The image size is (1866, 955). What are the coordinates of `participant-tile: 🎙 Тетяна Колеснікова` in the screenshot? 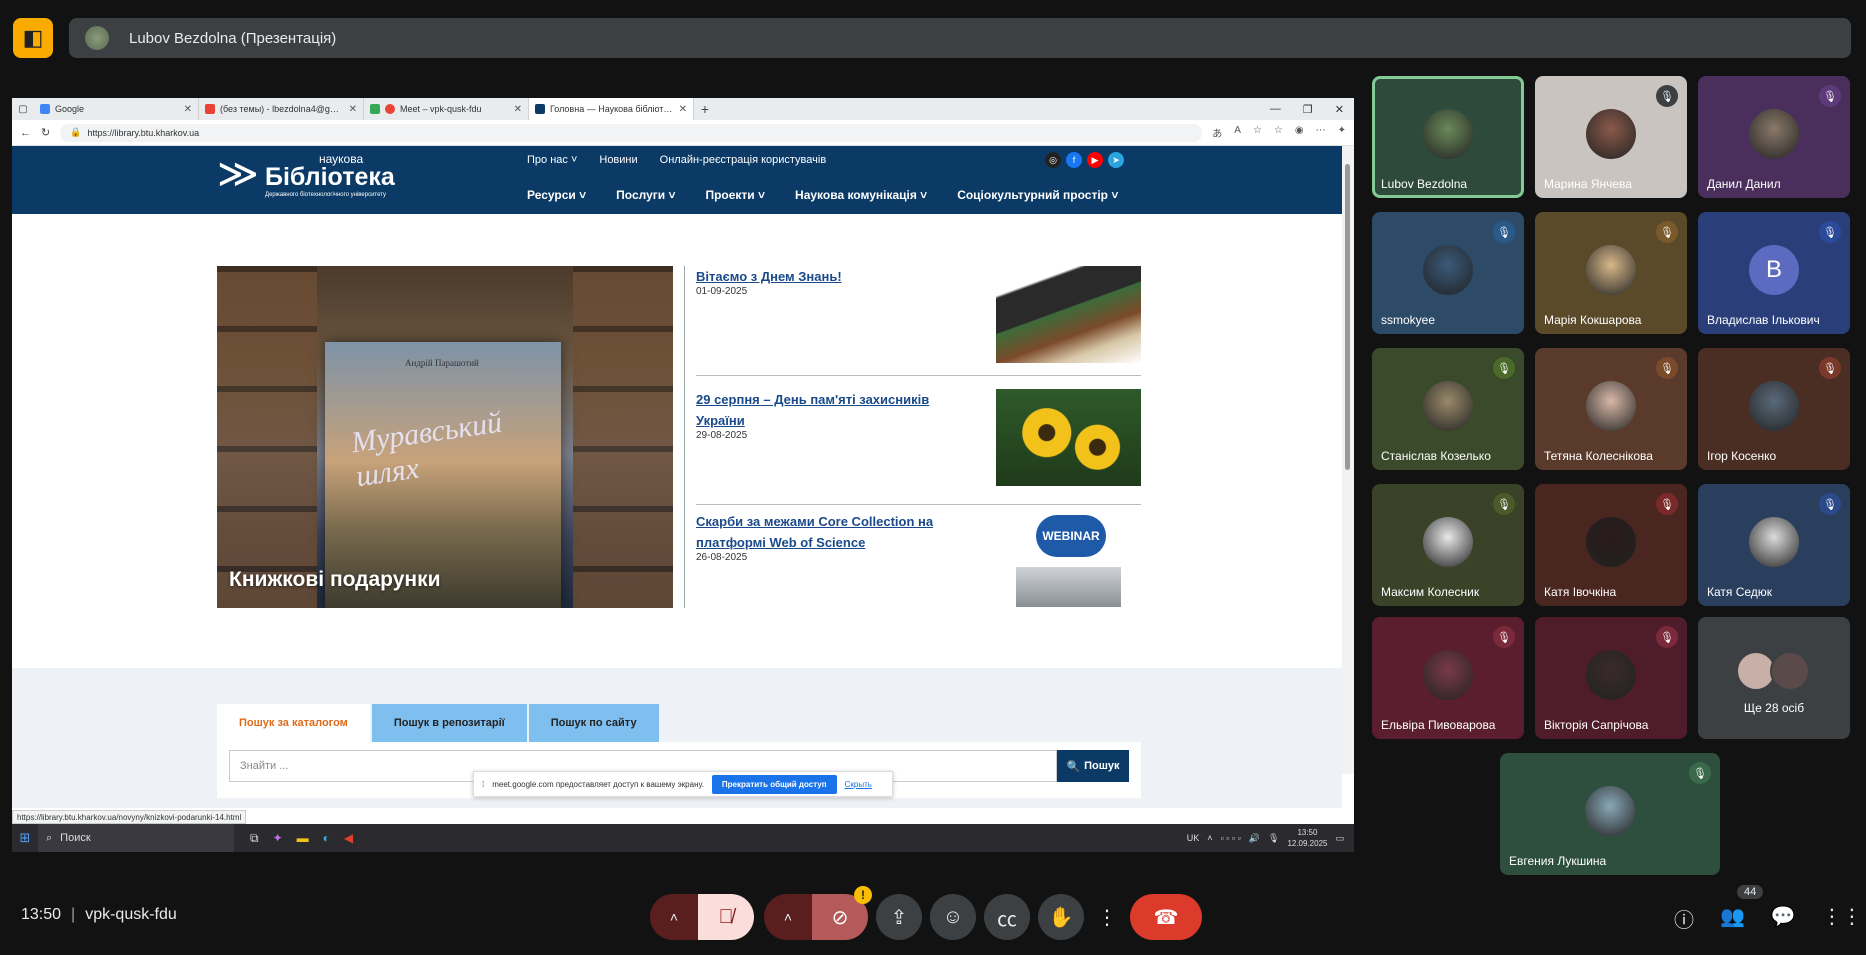 It's located at (1611, 409).